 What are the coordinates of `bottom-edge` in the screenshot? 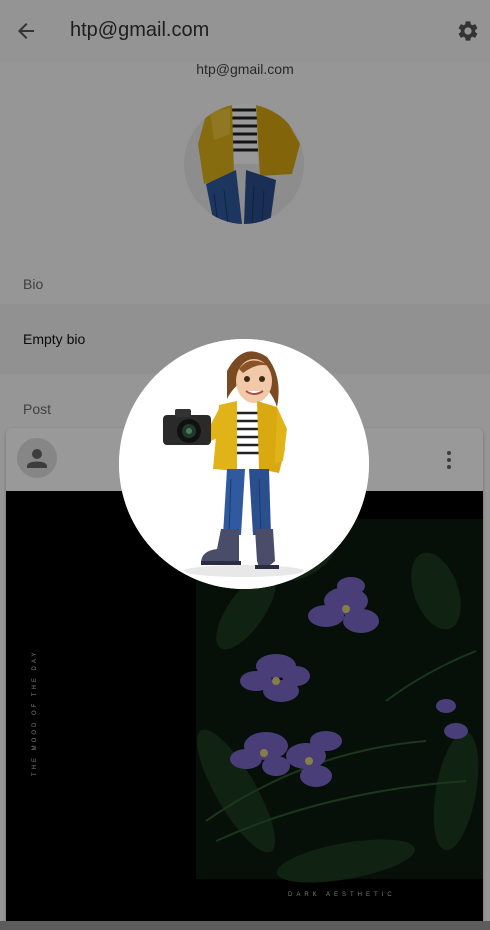 It's located at (245, 925).